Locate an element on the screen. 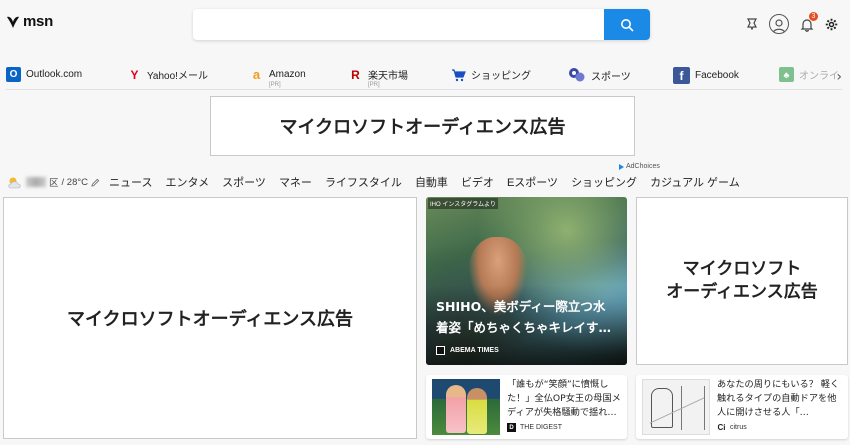 The image size is (850, 445). game-icon: ♣ is located at coordinates (786, 74).